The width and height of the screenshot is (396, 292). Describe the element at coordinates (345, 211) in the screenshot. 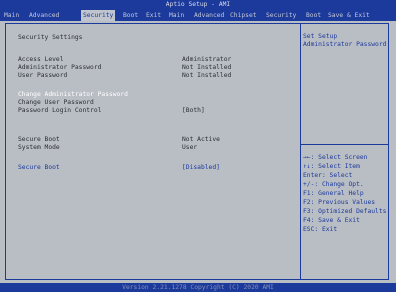

I see `key-help-optimized-defaults: F3: Optimized Defaults` at that location.